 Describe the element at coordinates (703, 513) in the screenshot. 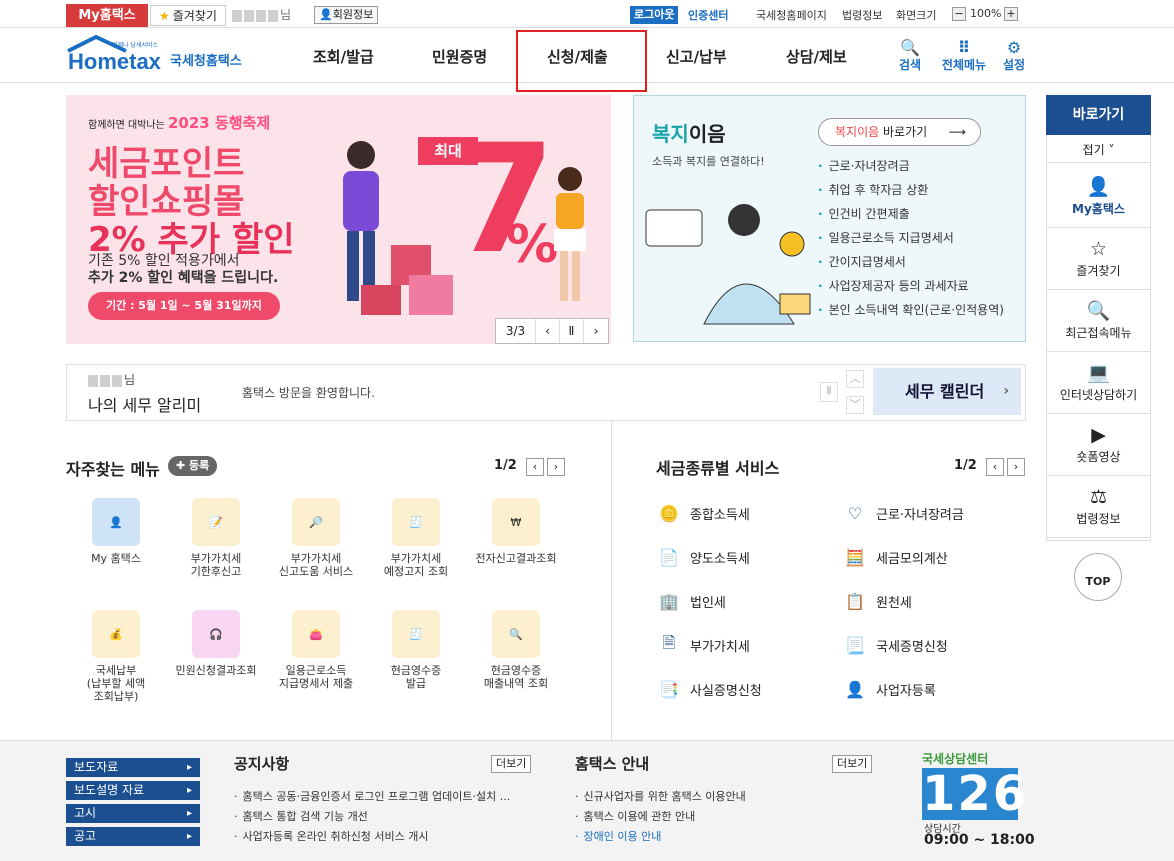

I see `tax-service-item: 🪙 종합소득세` at that location.